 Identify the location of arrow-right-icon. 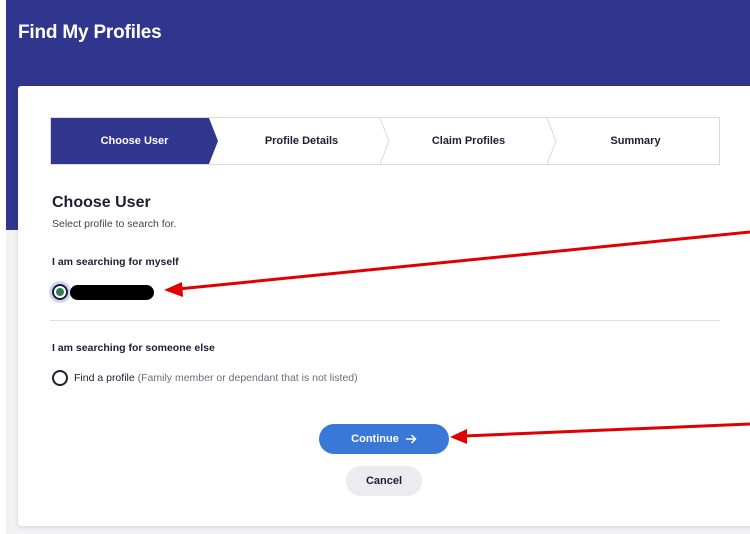
(411, 439).